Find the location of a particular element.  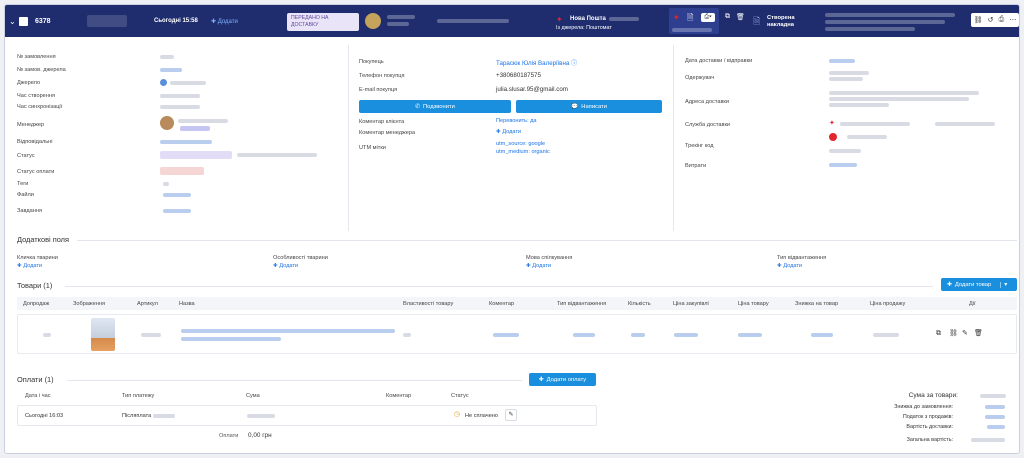

source-icon is located at coordinates (163, 82).